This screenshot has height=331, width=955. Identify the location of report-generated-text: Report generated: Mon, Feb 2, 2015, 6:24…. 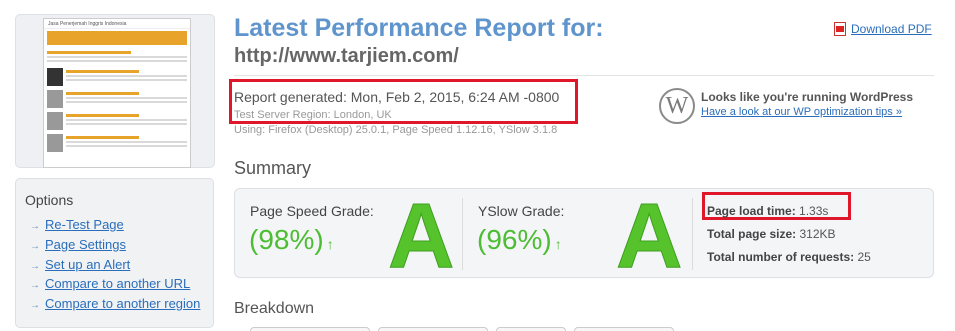
(397, 97).